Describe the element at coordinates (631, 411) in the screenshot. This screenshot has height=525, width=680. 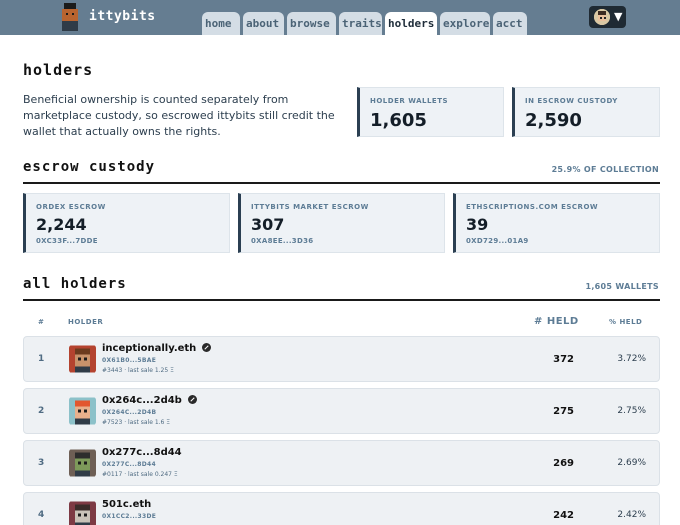
I see `holder-held-percent: 2.75%` at that location.